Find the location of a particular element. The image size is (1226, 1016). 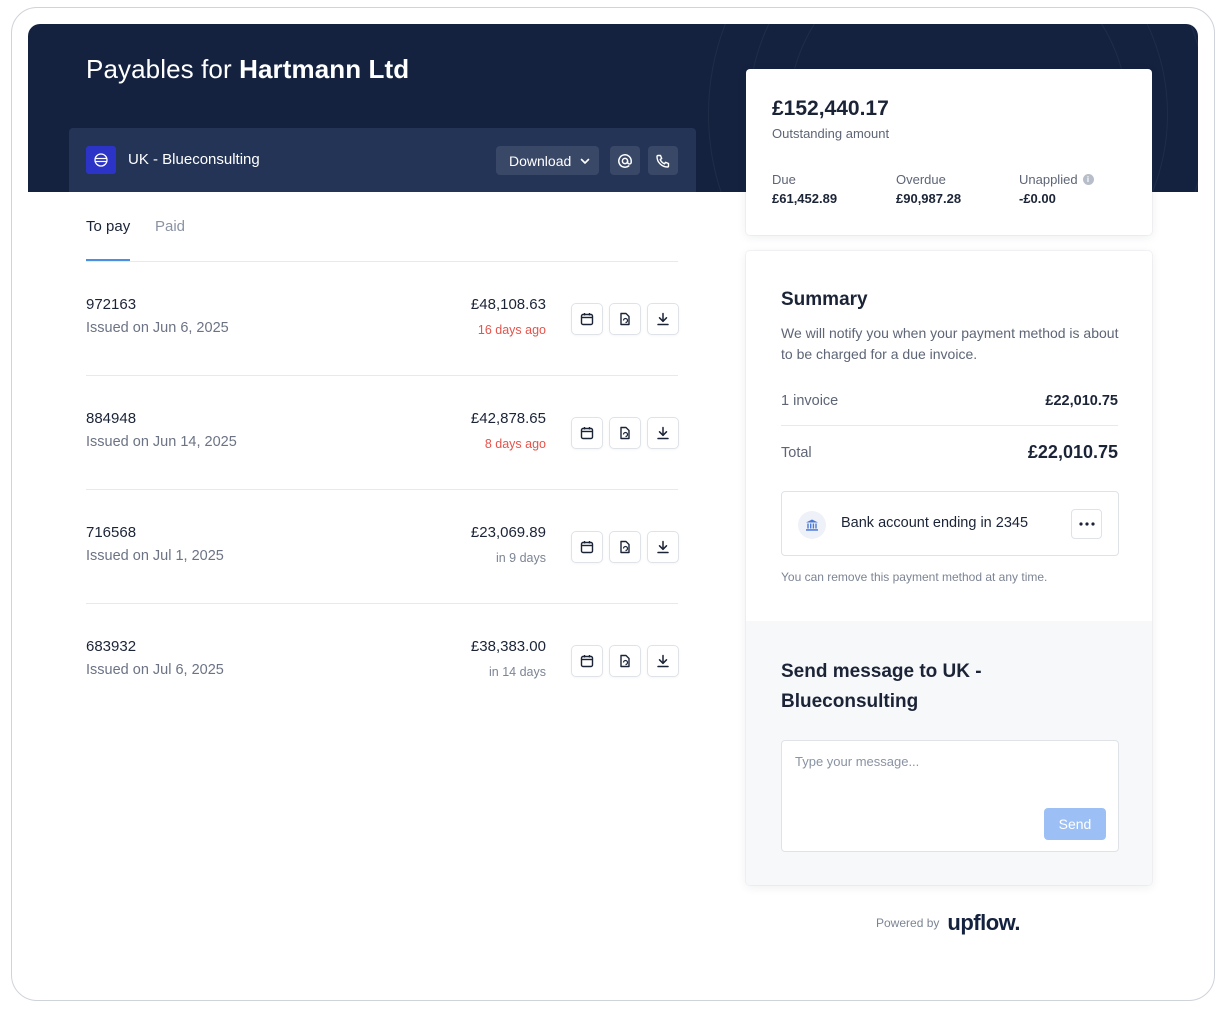

customer-bar: UK - Blueconsulting Download is located at coordinates (382, 160).